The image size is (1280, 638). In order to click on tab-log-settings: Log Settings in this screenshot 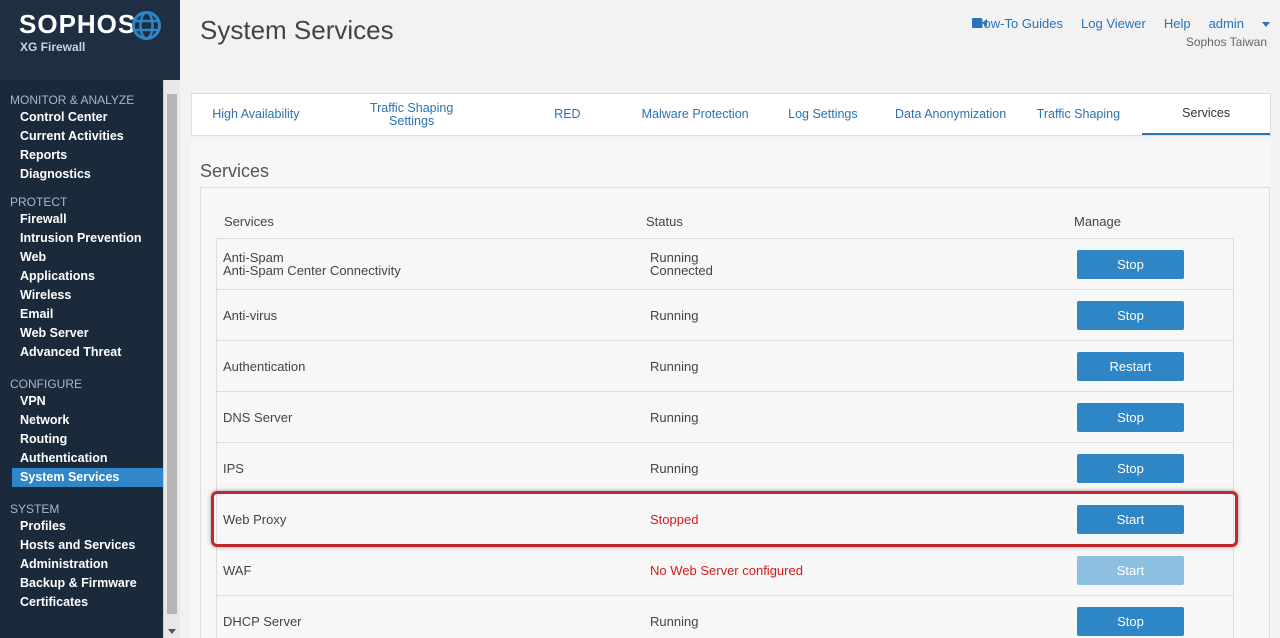, I will do `click(823, 114)`.